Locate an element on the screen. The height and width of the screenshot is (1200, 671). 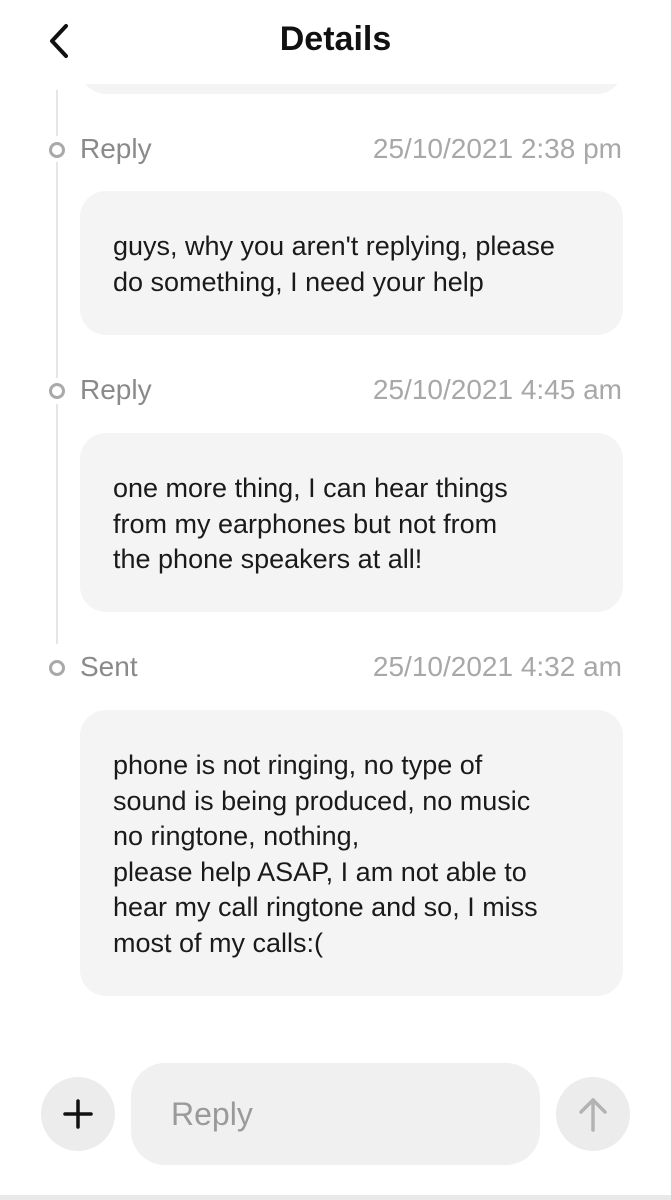
message-timestamp: 25/10/2021 4:32 am is located at coordinates (497, 666).